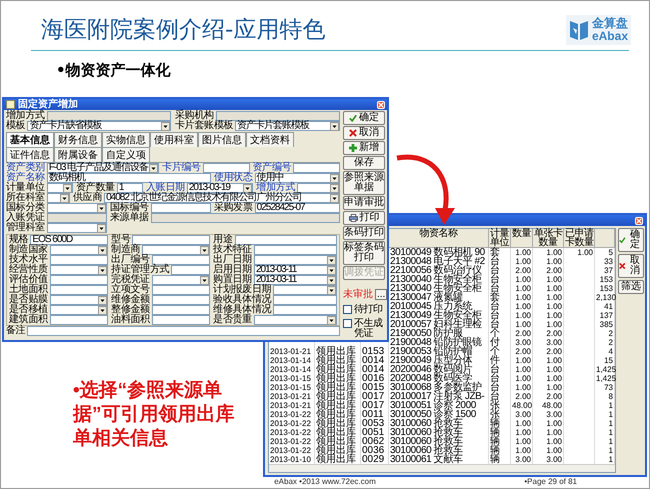  Describe the element at coordinates (631, 287) in the screenshot. I see `dialog-button: 筛选` at that location.